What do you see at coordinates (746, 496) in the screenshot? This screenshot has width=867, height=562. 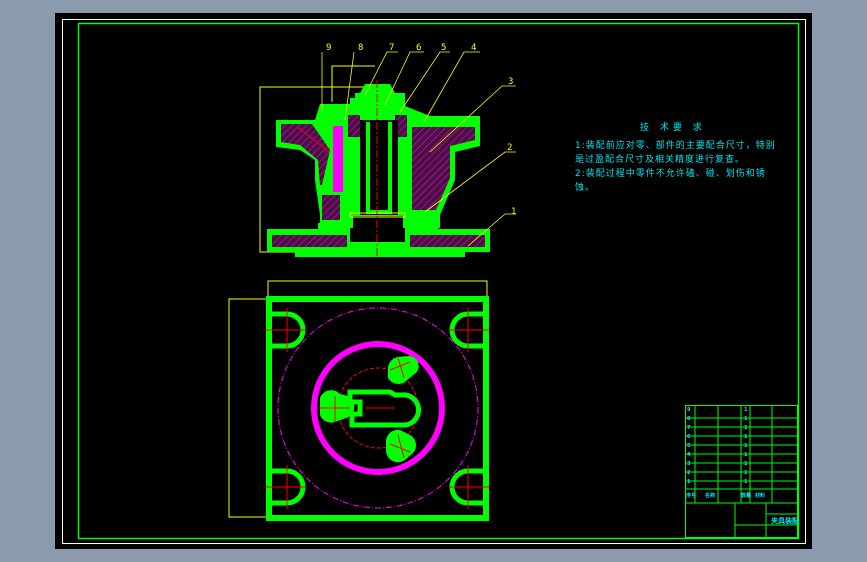 I see `header-qty: 数量` at bounding box center [746, 496].